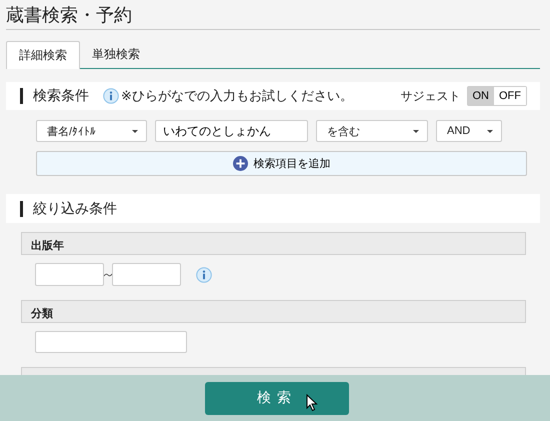 The height and width of the screenshot is (421, 550). Describe the element at coordinates (481, 96) in the screenshot. I see `toggle-option: ON` at that location.